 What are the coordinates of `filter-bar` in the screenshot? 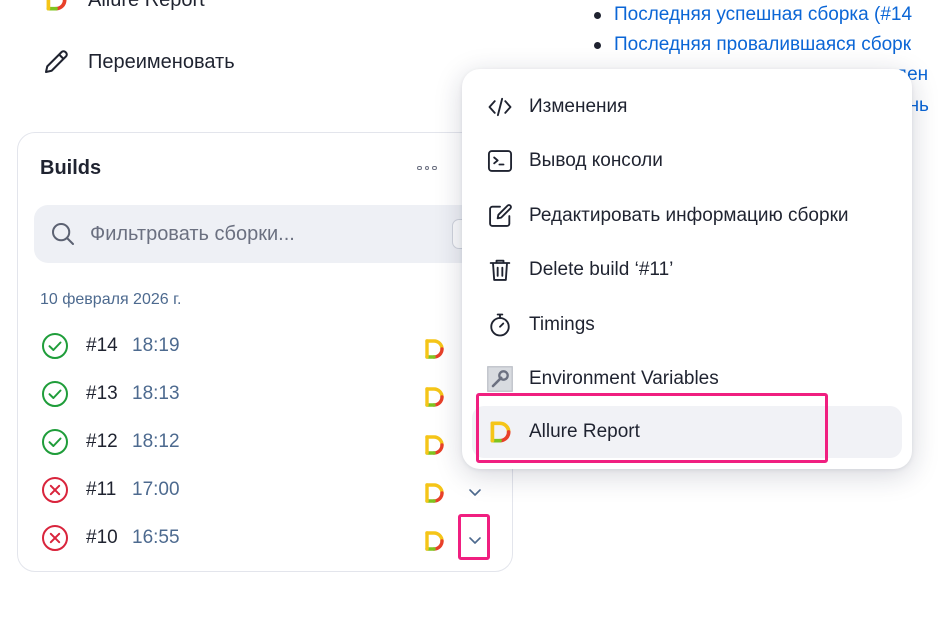 It's located at (269, 234).